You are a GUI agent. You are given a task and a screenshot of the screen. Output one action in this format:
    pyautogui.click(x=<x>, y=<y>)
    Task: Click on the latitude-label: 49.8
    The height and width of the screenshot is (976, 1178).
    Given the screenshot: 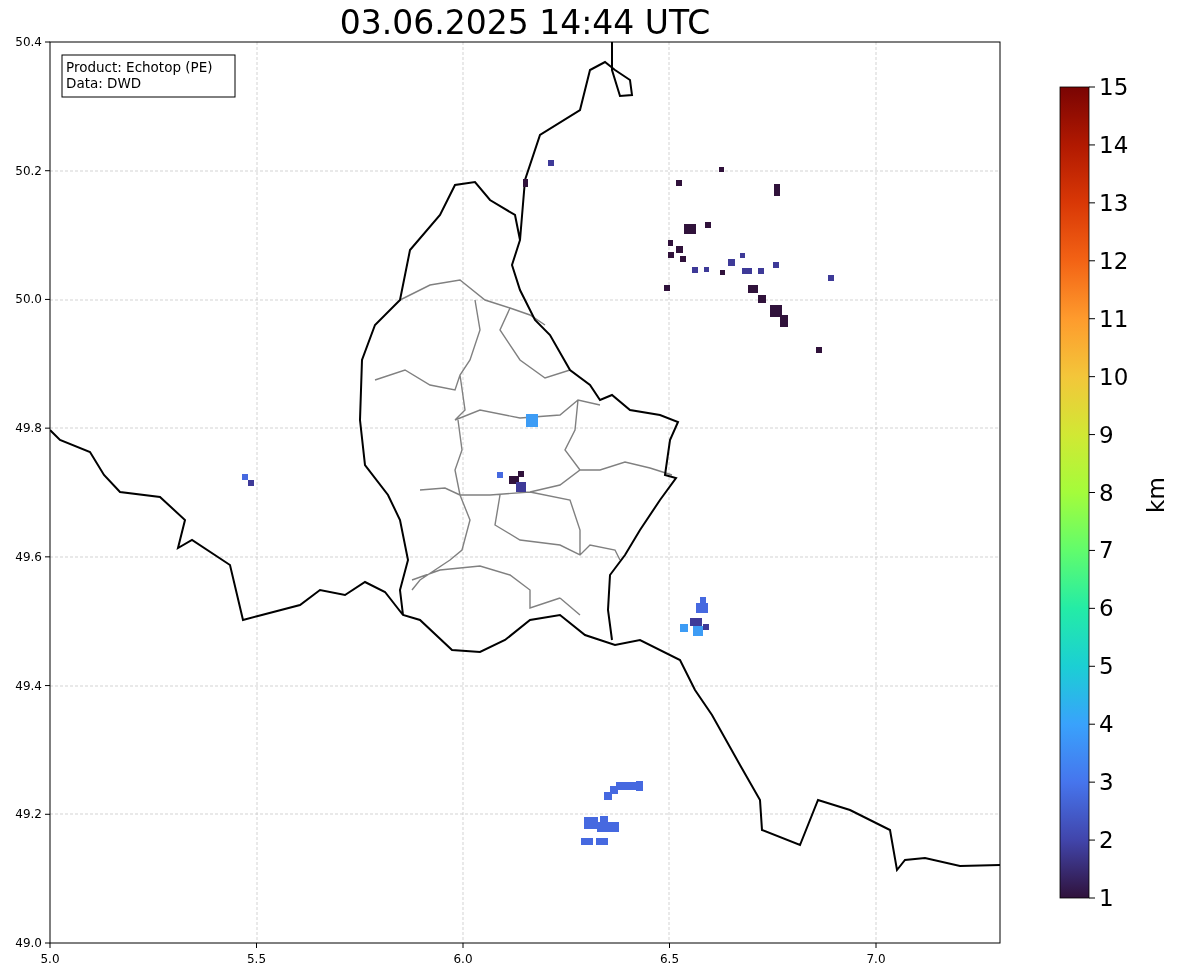 What is the action you would take?
    pyautogui.click(x=28, y=428)
    